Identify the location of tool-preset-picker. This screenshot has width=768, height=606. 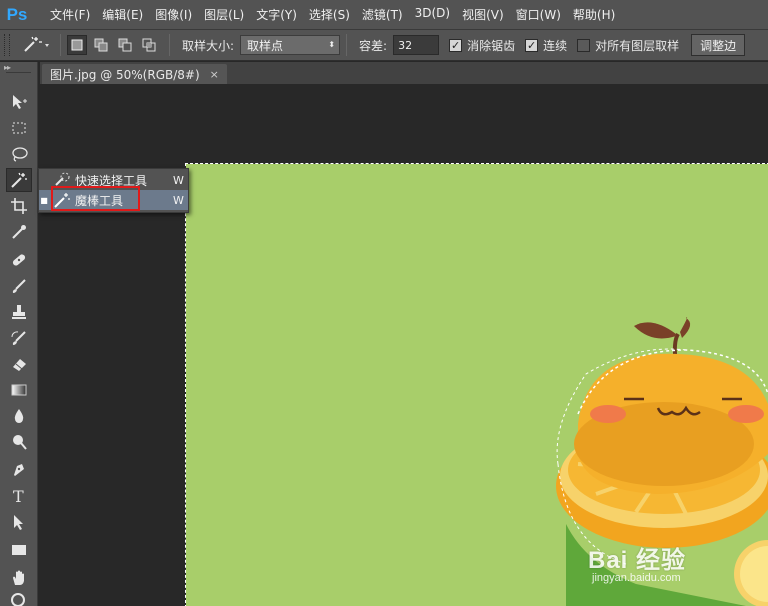
(36, 45).